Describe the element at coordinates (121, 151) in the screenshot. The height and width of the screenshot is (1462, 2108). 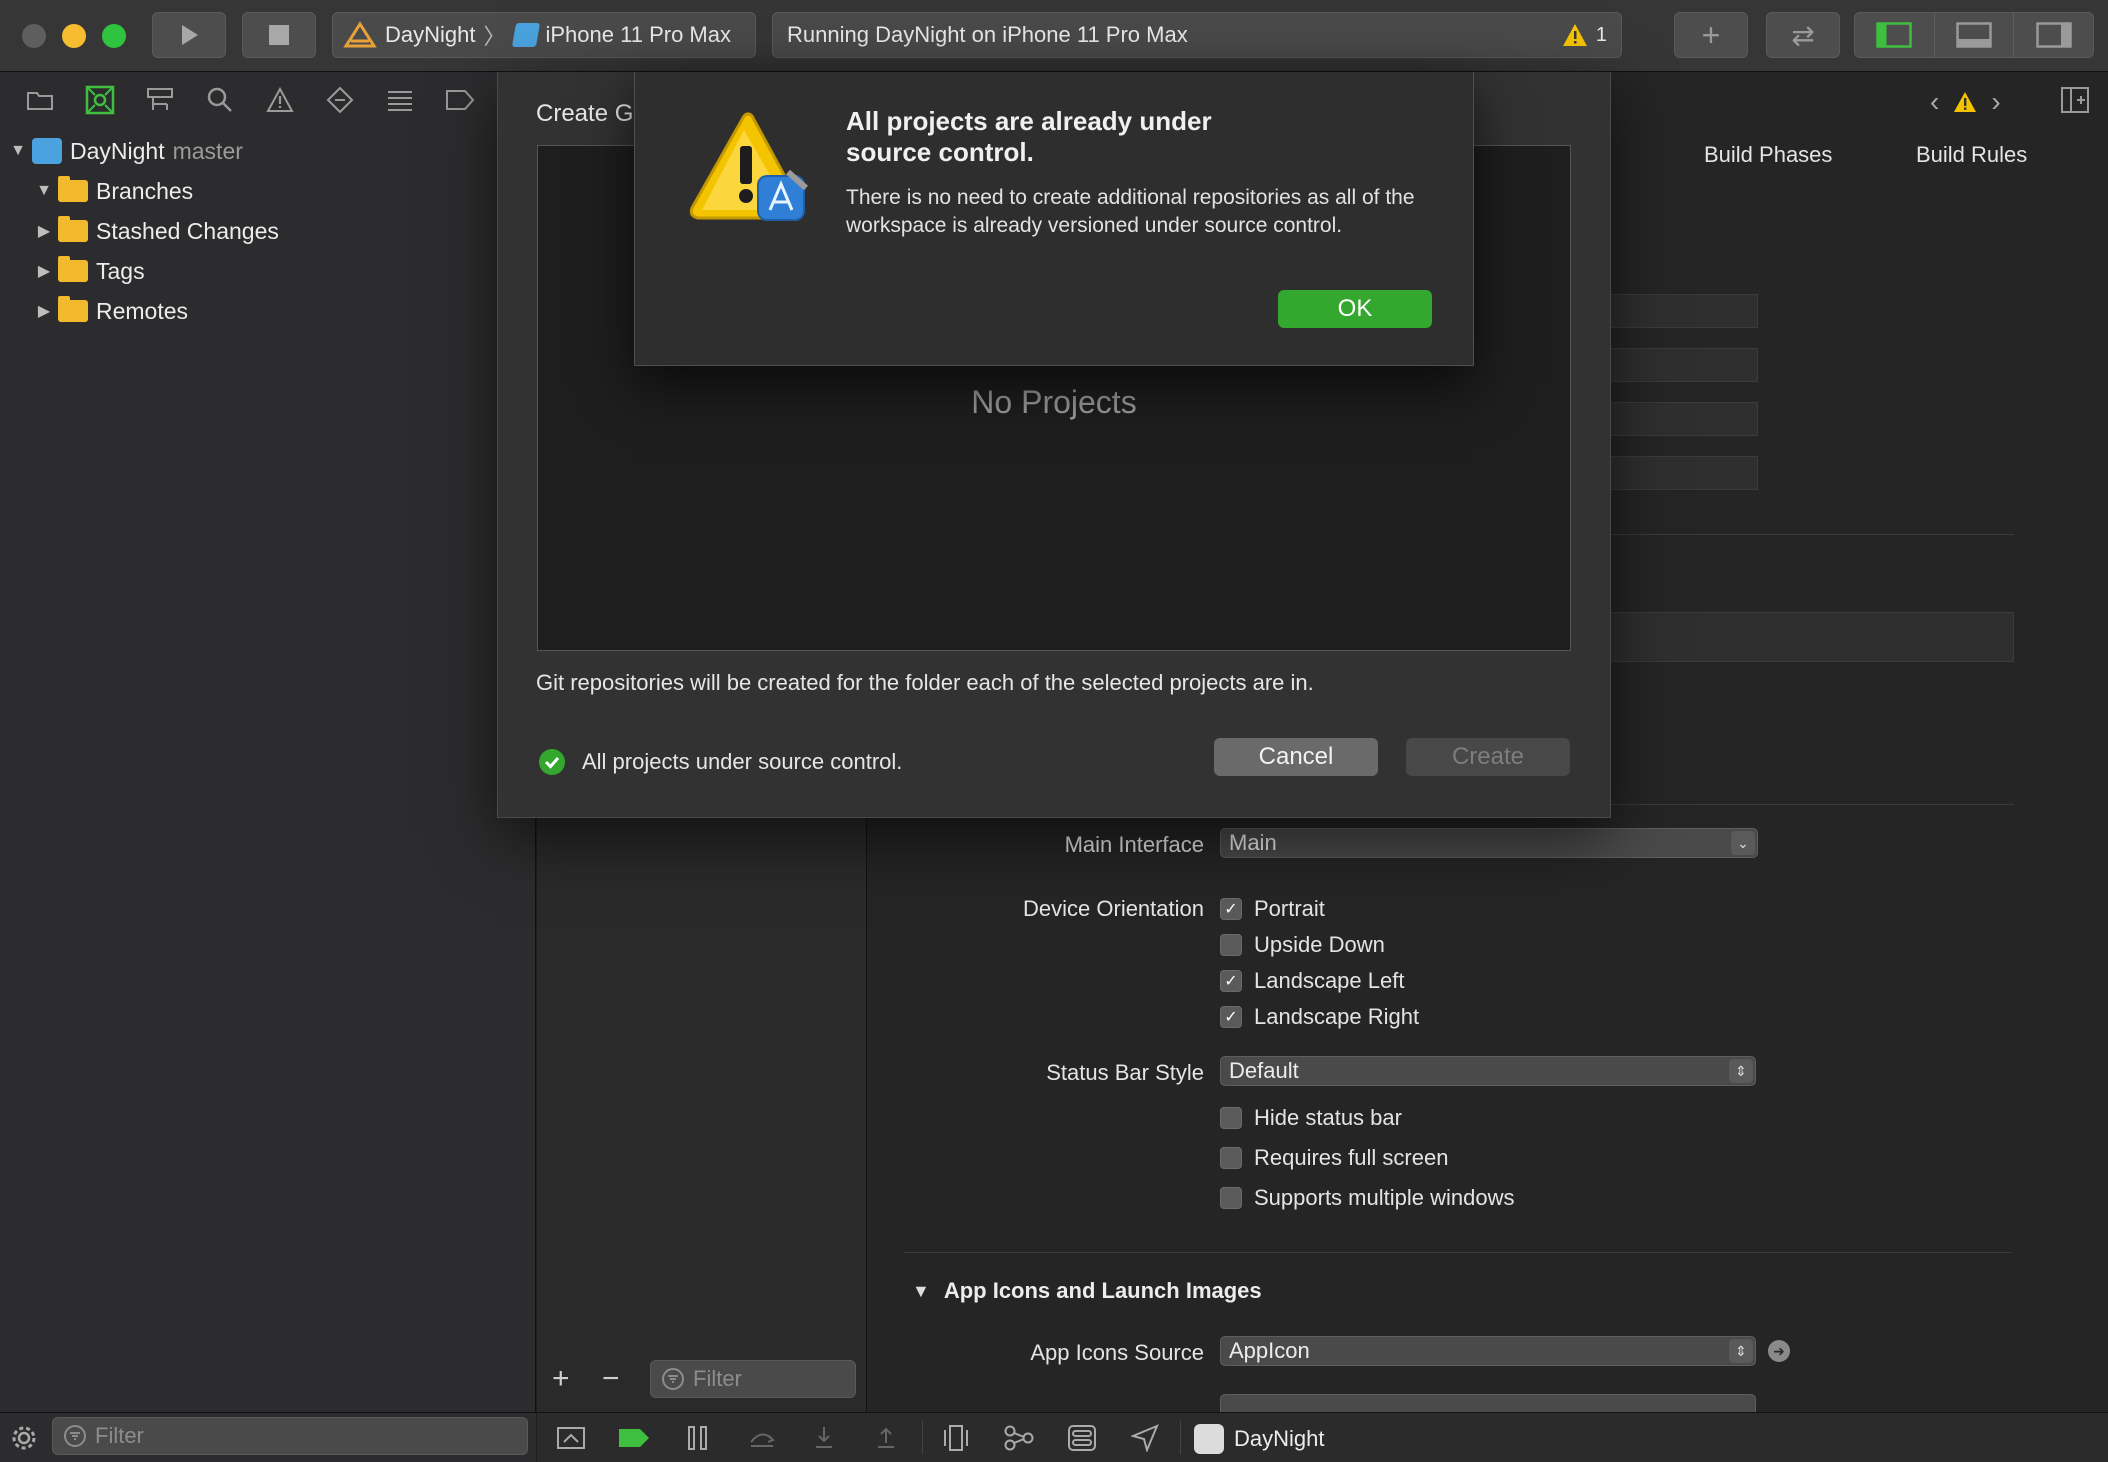
I see `tree-row-project: ▼ DayNight master` at that location.